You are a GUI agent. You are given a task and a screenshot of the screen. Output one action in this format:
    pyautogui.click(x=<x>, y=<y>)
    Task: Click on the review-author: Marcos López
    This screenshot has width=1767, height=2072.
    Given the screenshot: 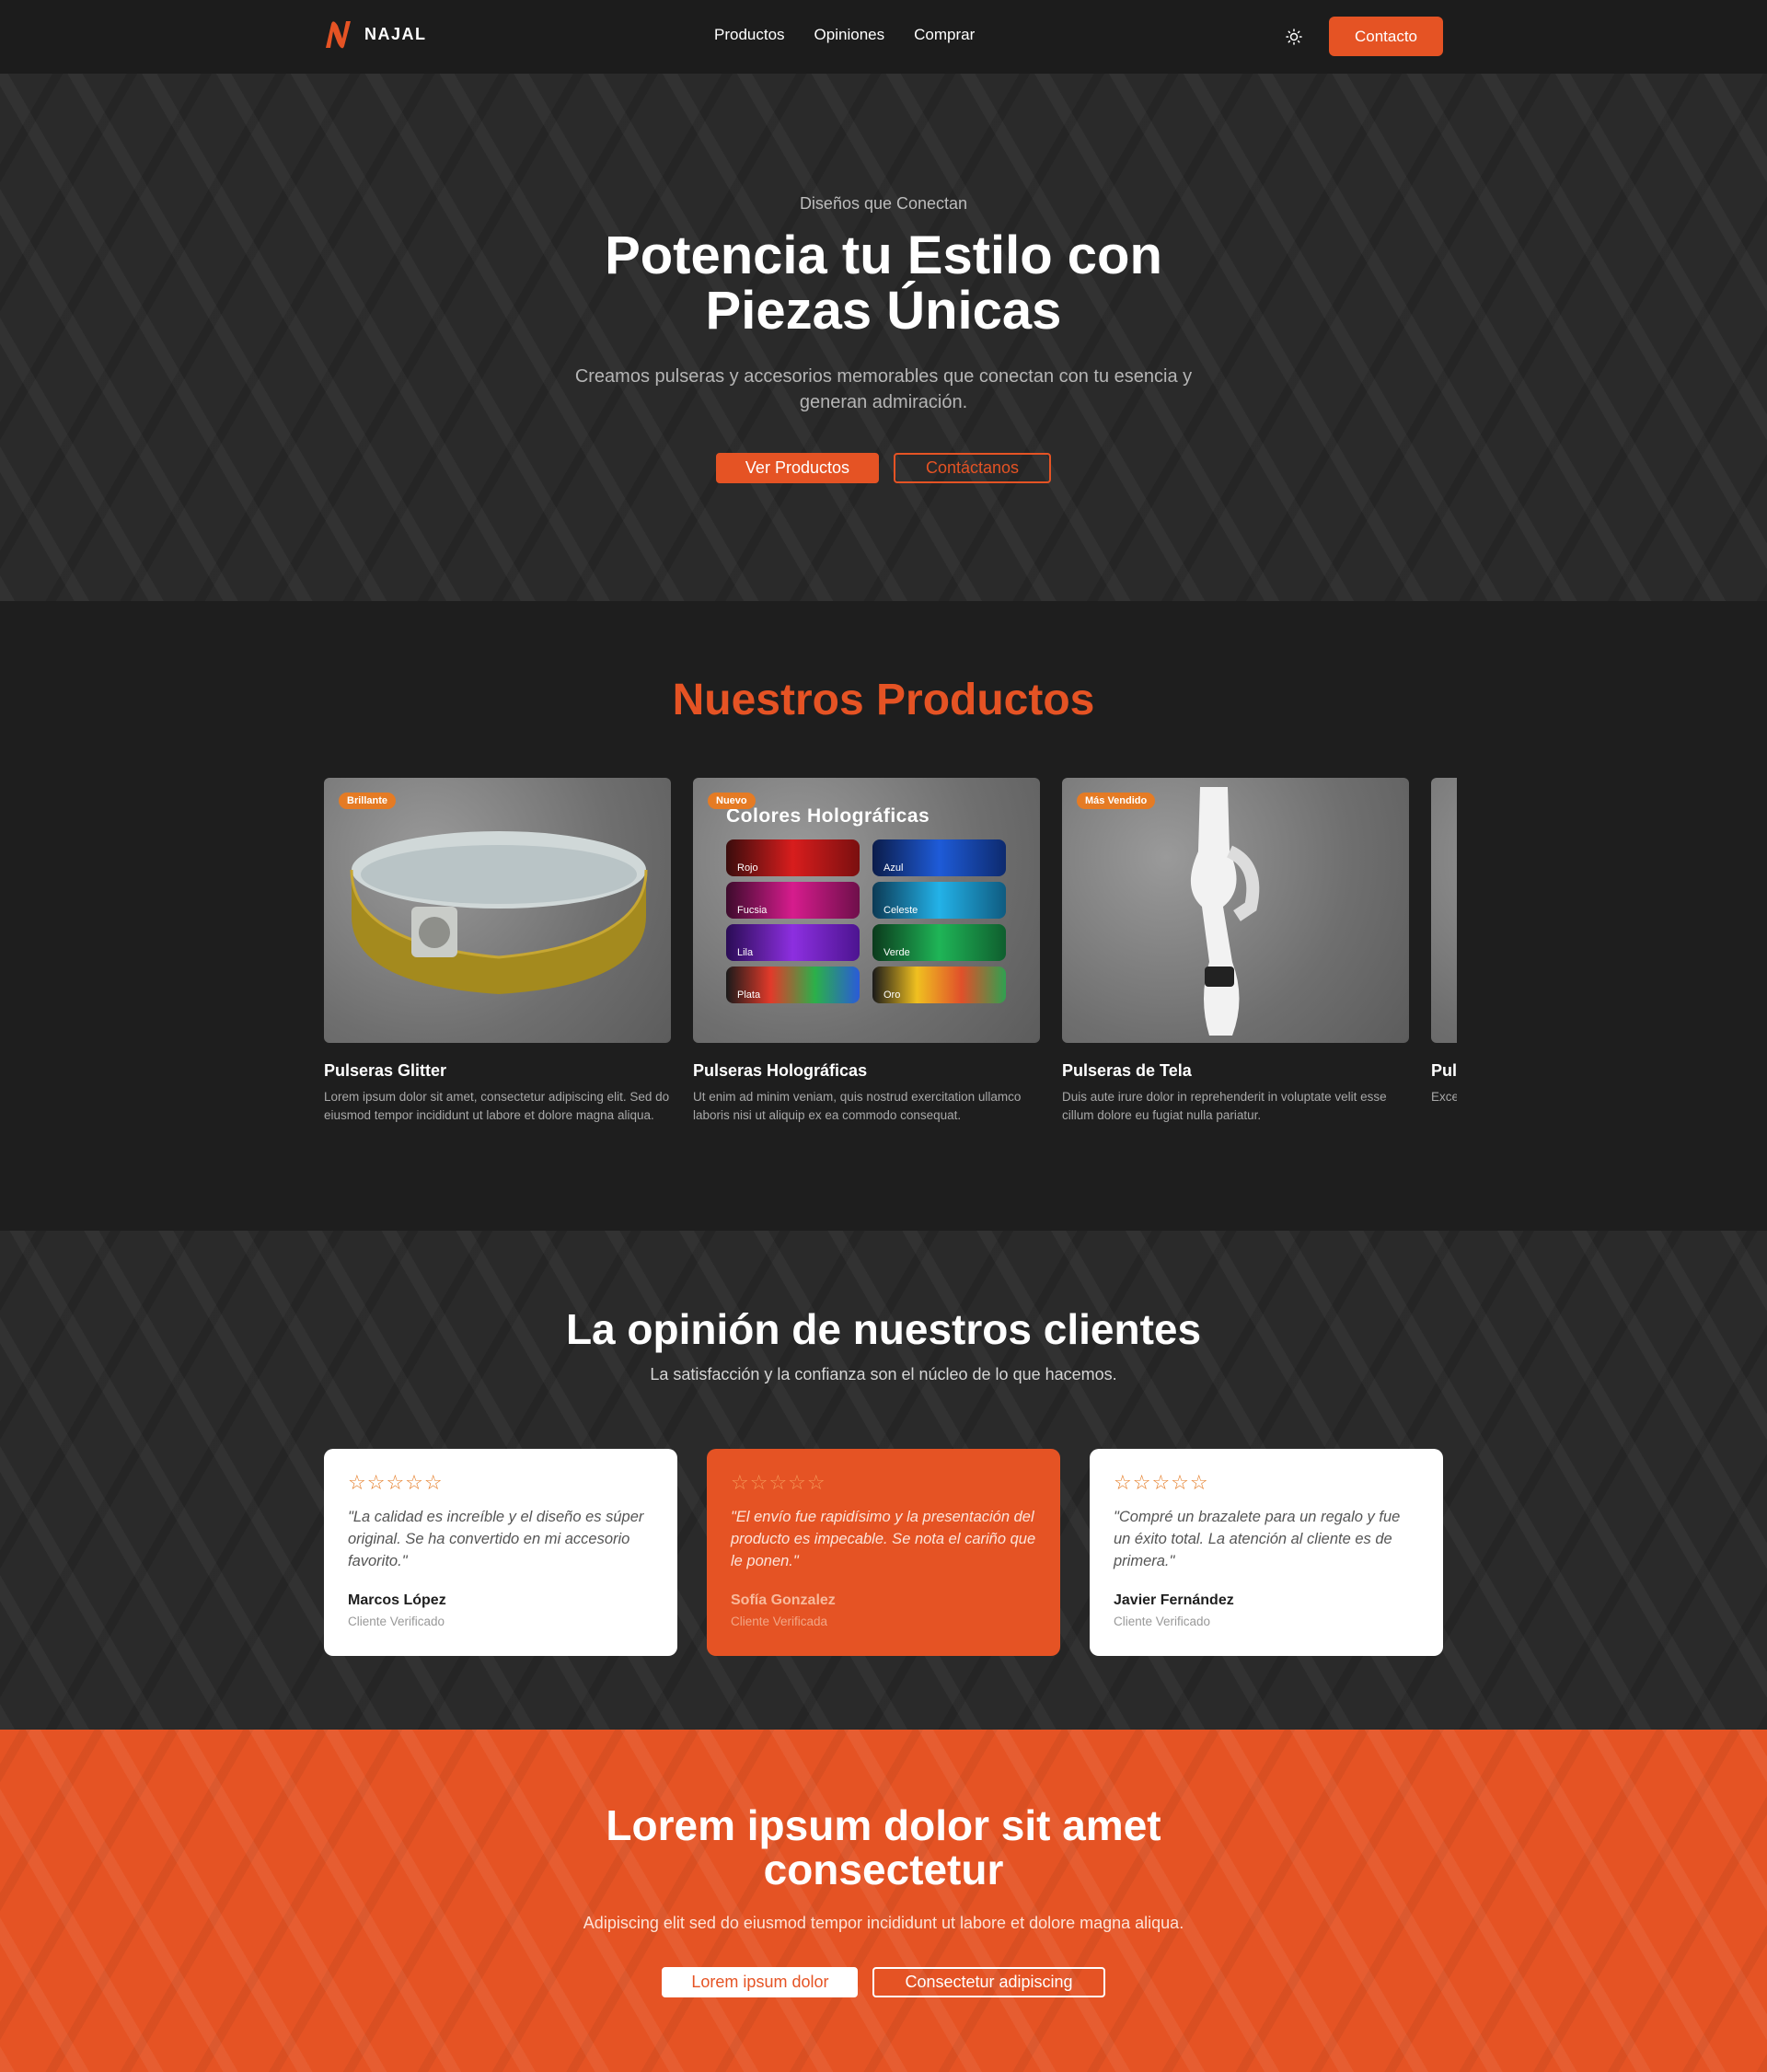 What is the action you would take?
    pyautogui.click(x=397, y=1600)
    